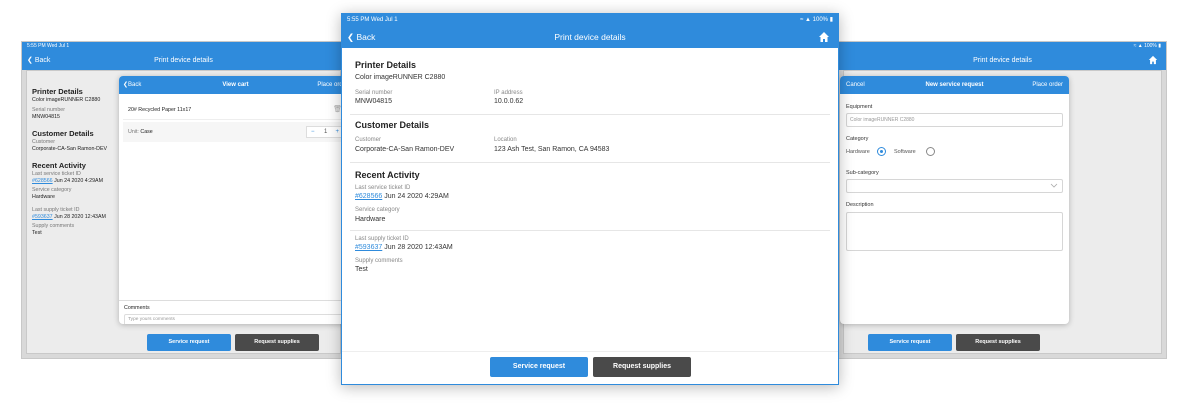 Image resolution: width=1187 pixels, height=403 pixels. What do you see at coordinates (234, 110) in the screenshot?
I see `cart-item-row: 20# Recycled Paper 11x17 🗑` at bounding box center [234, 110].